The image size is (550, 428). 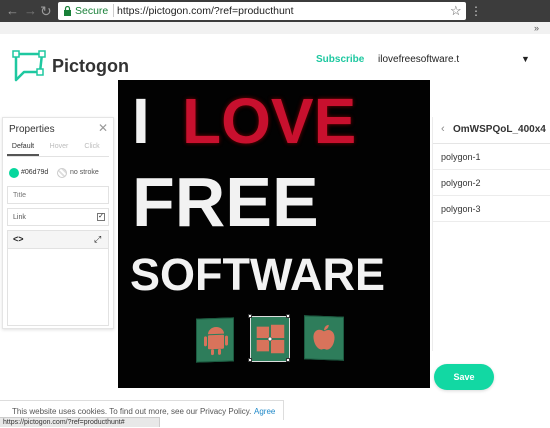 I want to click on layer-item-polygon-3: polygon-3, so click(x=491, y=209).